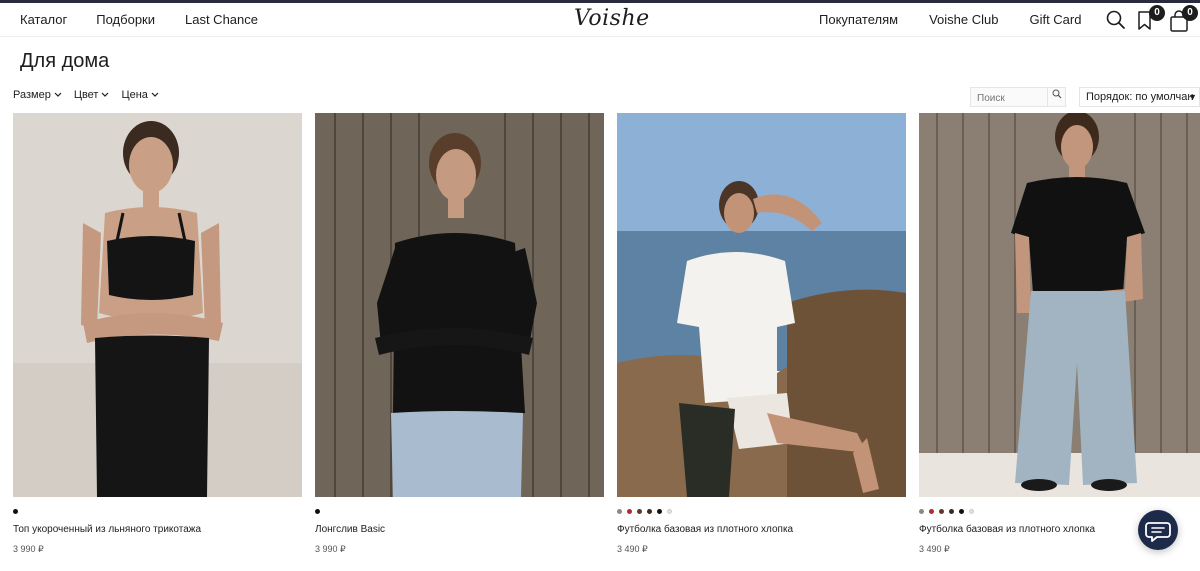 This screenshot has width=1200, height=571. I want to click on page-title: Для дома, so click(65, 61).